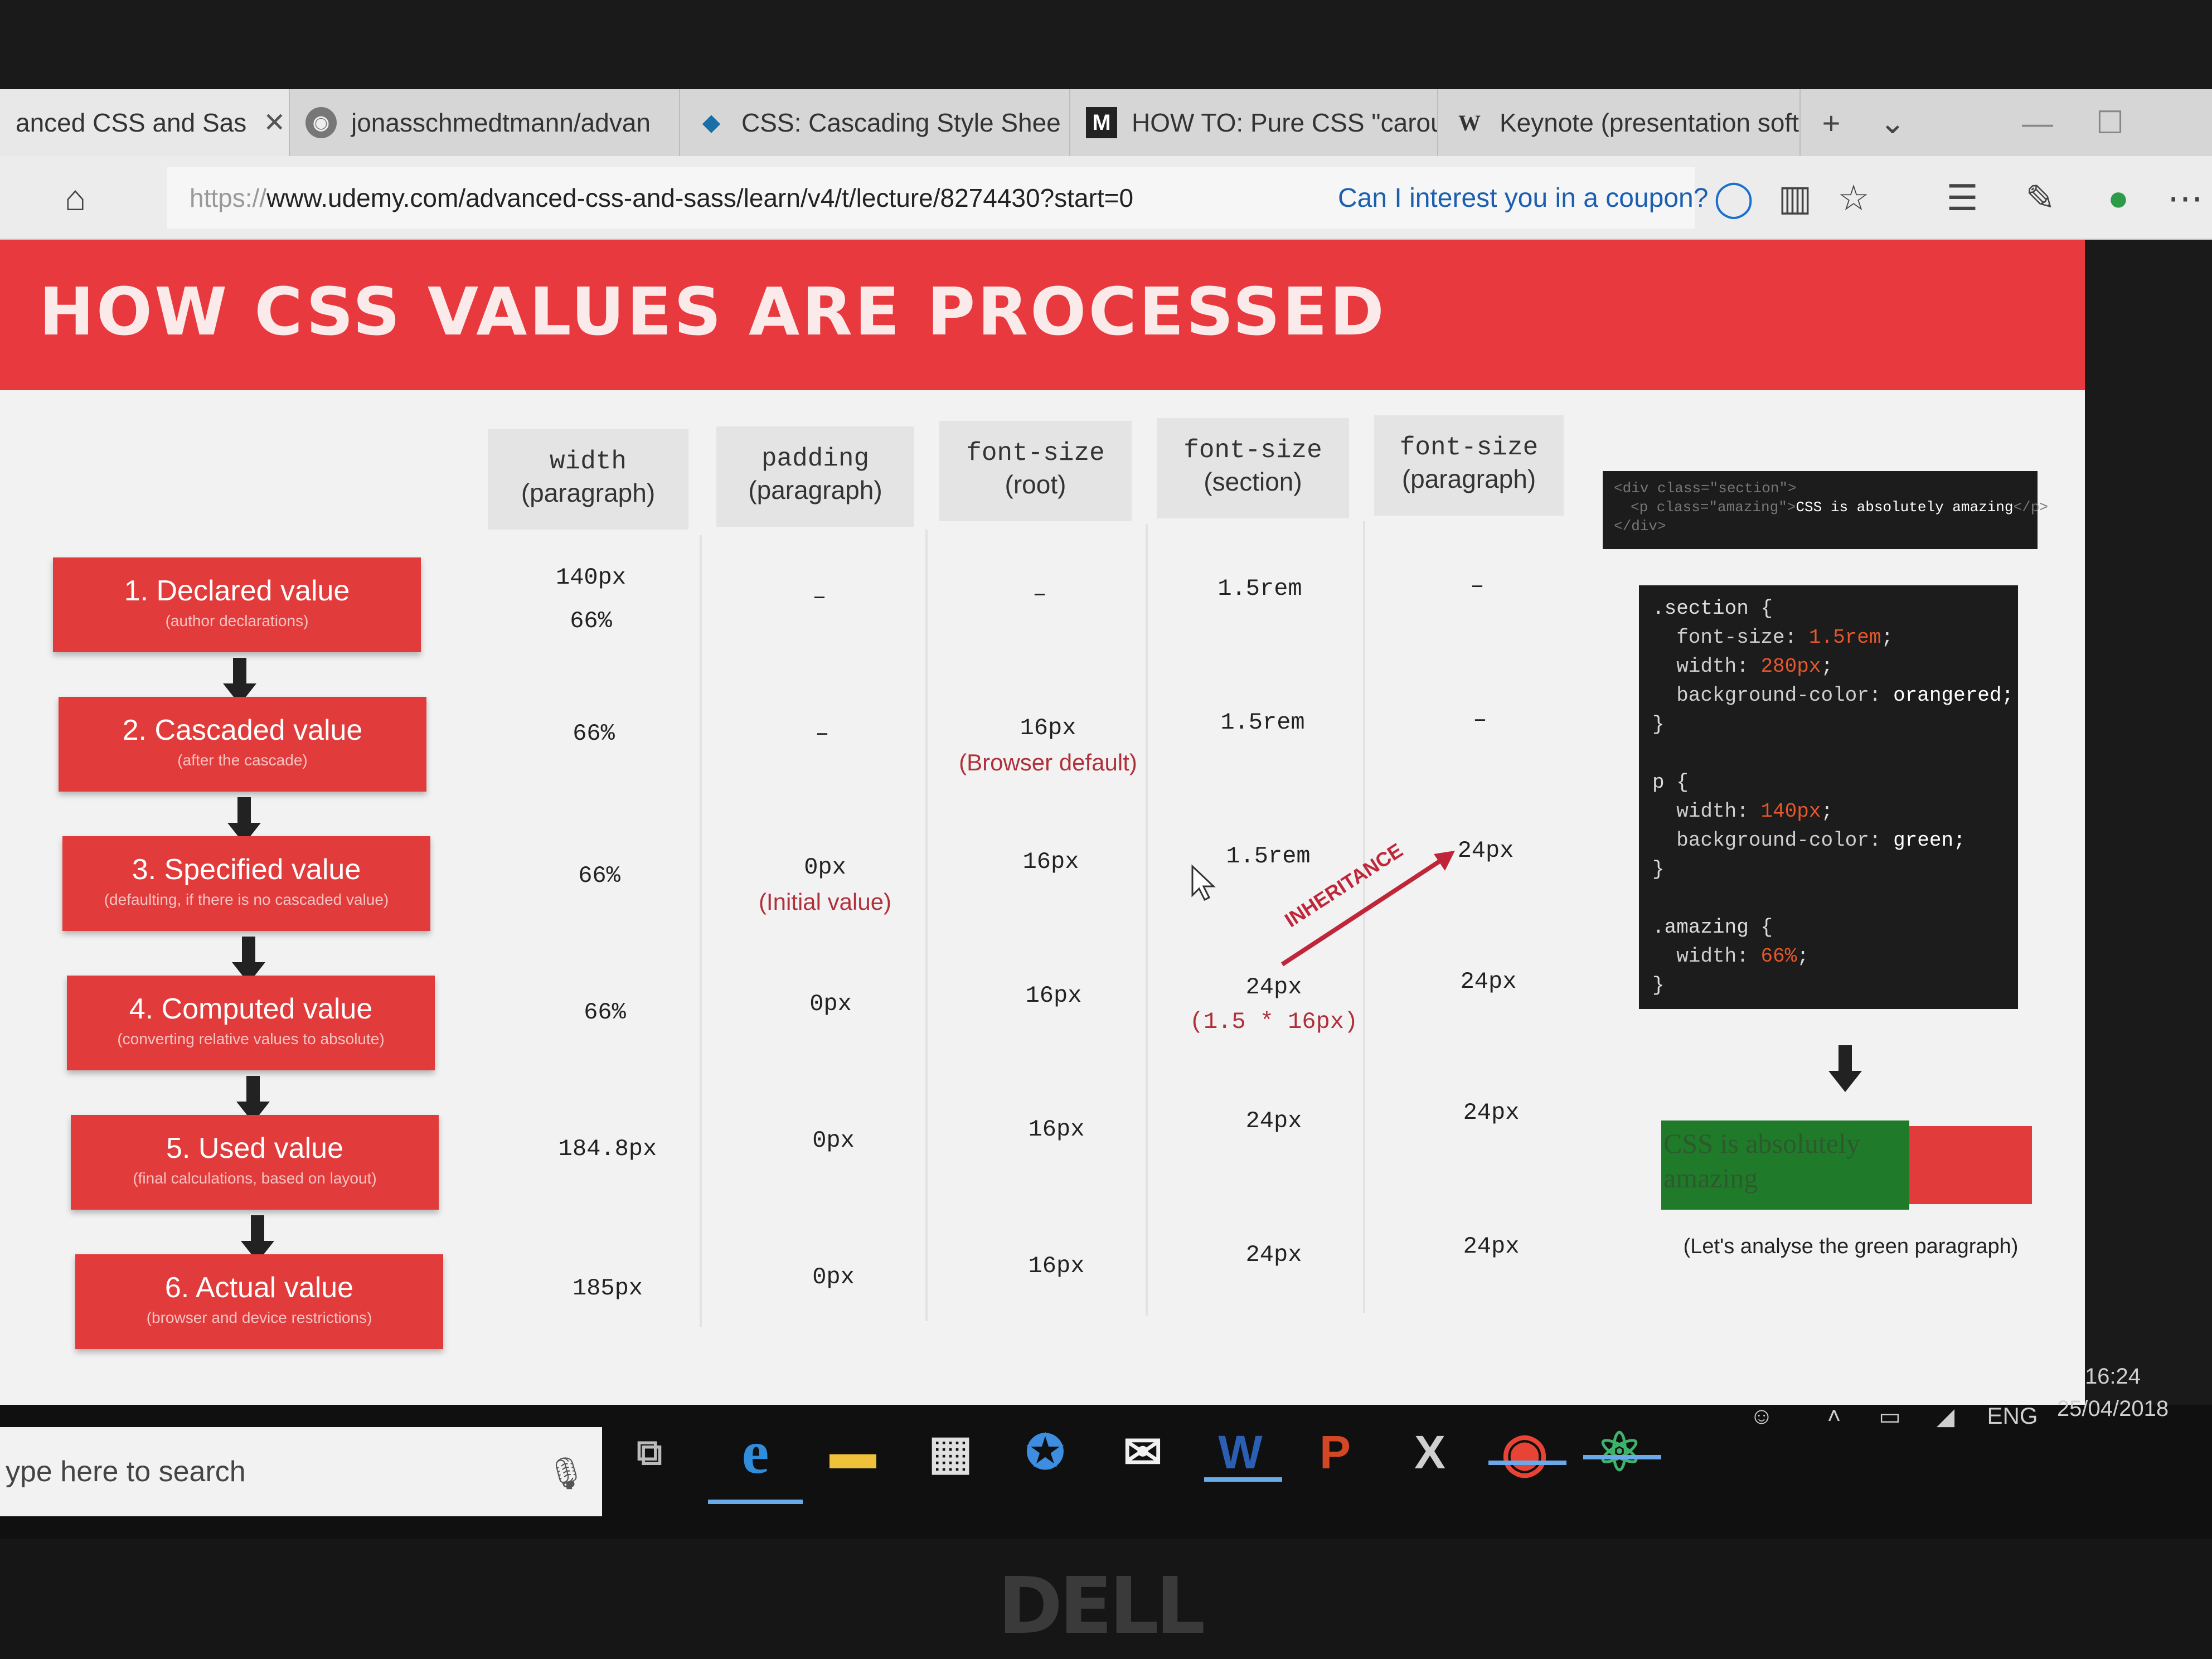 This screenshot has height=1659, width=2212. What do you see at coordinates (1778, 956) in the screenshot?
I see `code-value: 66%` at bounding box center [1778, 956].